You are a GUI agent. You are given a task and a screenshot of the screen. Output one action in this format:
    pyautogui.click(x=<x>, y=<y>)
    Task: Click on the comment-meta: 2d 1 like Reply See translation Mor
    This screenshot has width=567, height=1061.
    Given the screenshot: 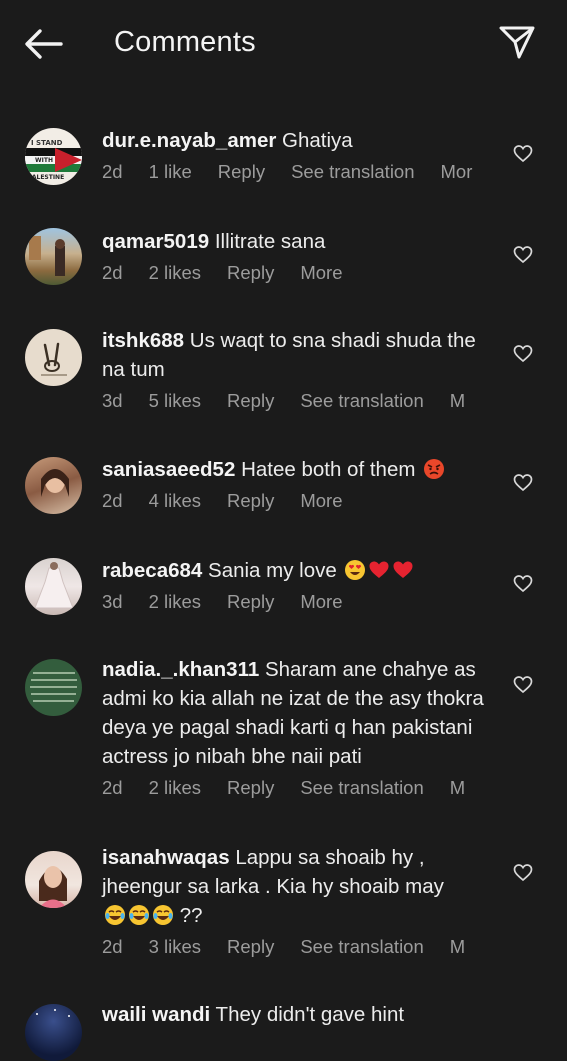 What is the action you would take?
    pyautogui.click(x=298, y=174)
    